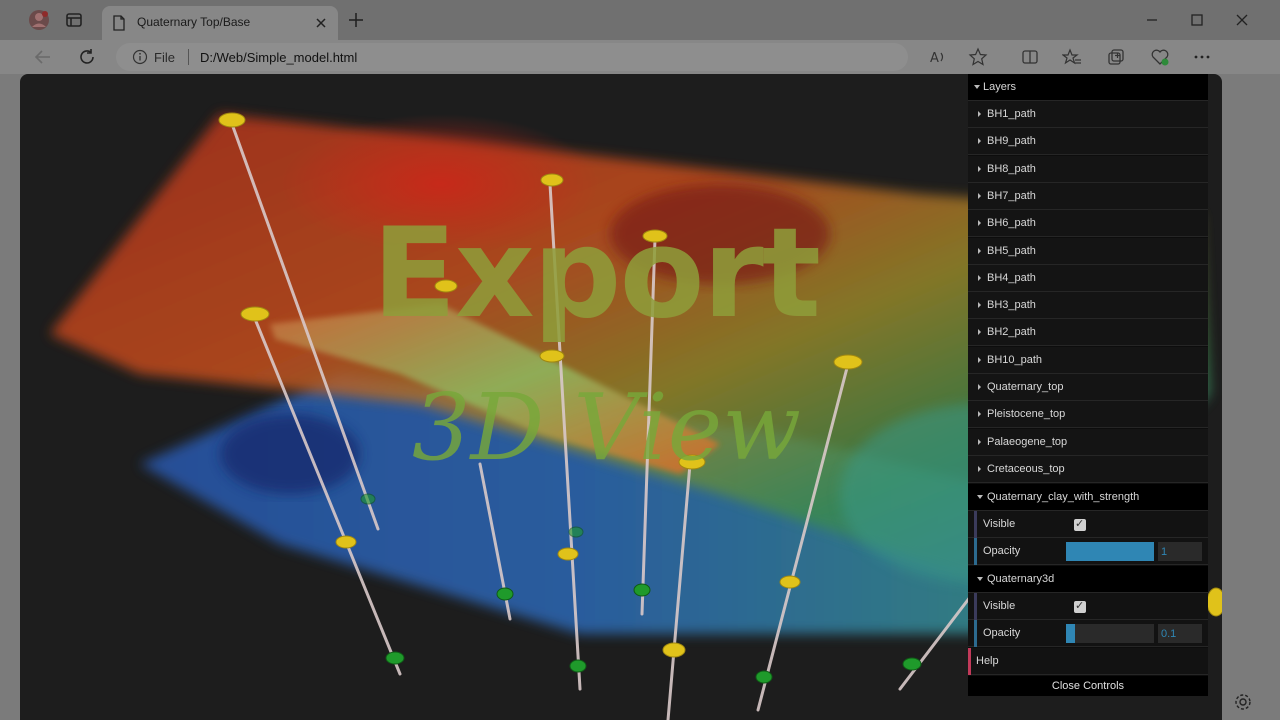  Describe the element at coordinates (1180, 633) in the screenshot. I see `opacity-input: 0.1` at that location.